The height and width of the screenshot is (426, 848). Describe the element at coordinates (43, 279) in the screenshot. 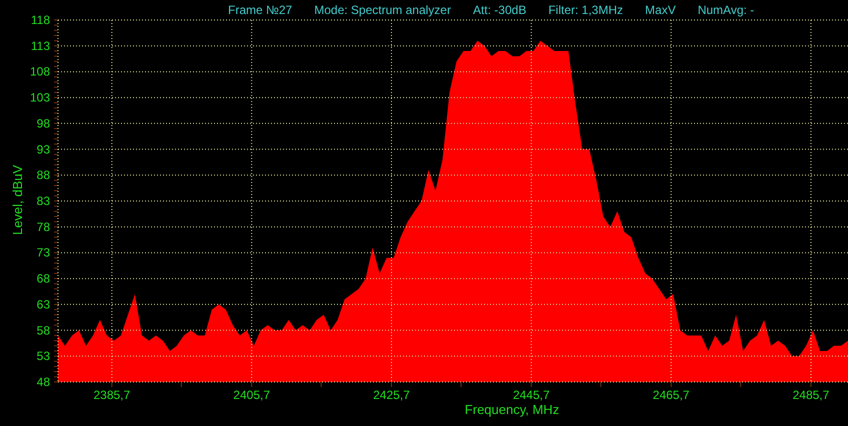

I see `y-tick-label: 68` at that location.